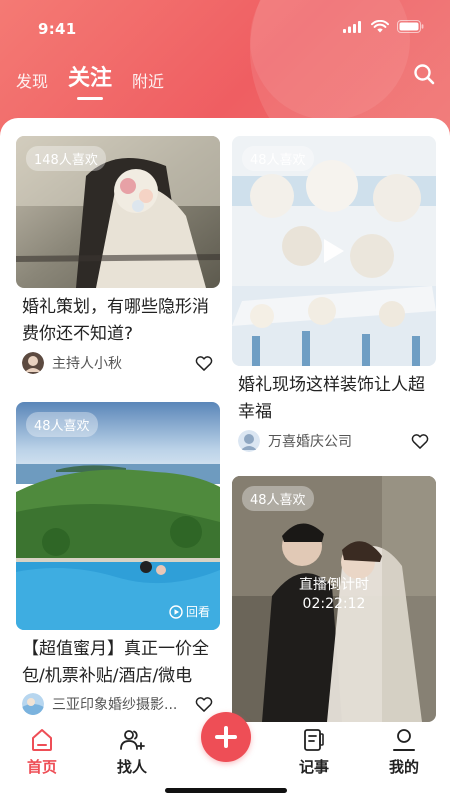 The width and height of the screenshot is (450, 800). I want to click on add-post-button, so click(226, 737).